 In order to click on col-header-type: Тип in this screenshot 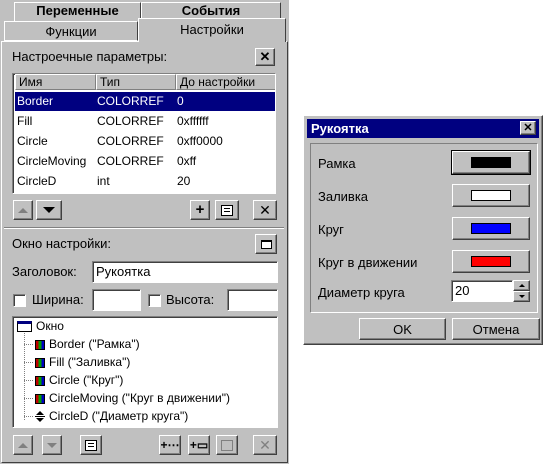, I will do `click(136, 82)`.